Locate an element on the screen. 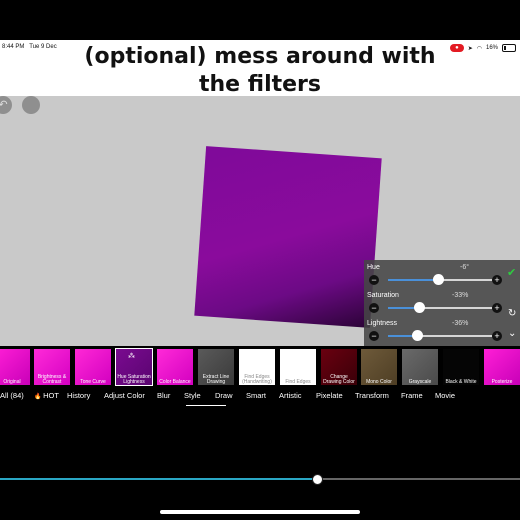  slider-value: -36% is located at coordinates (460, 323).